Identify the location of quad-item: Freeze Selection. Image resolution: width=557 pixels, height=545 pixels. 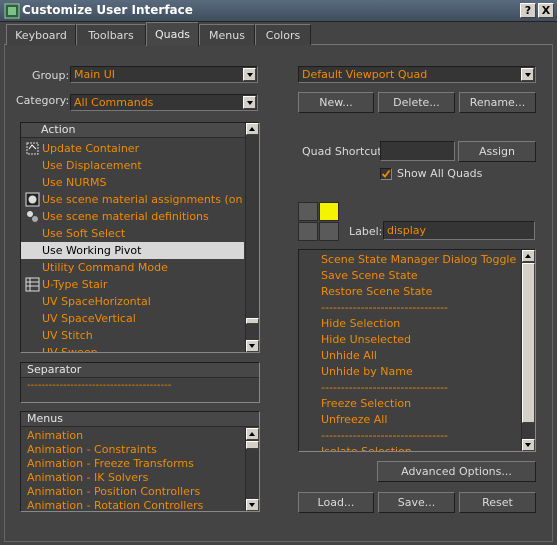
(366, 404).